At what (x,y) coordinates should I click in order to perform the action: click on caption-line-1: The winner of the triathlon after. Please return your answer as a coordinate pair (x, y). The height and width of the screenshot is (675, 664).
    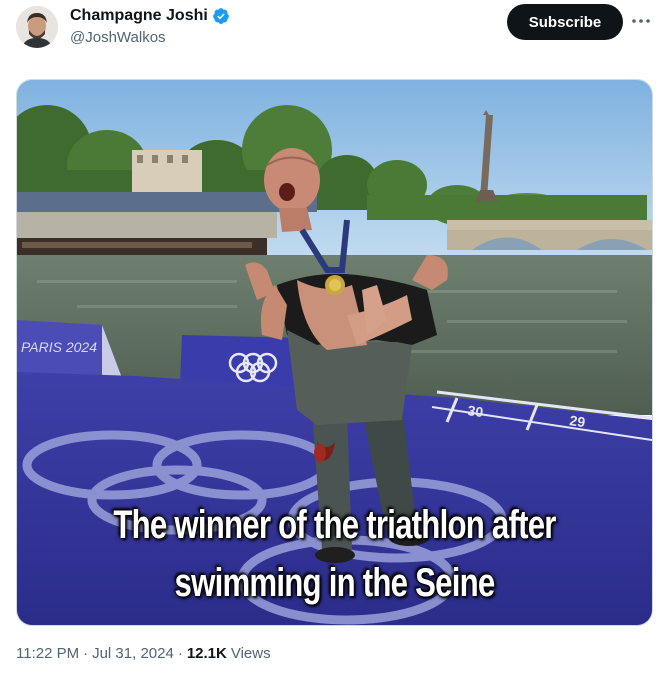
    Looking at the image, I should click on (334, 525).